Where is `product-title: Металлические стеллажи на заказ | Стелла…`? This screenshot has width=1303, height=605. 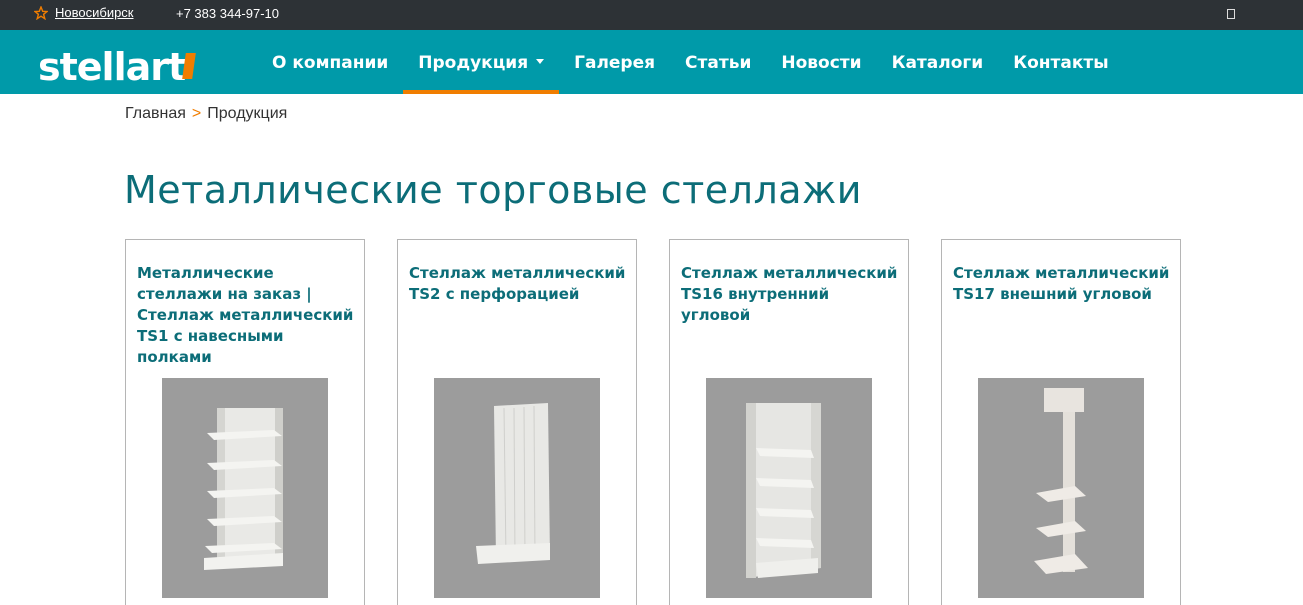
product-title: Металлические стеллажи на заказ | Стелла… is located at coordinates (246, 315).